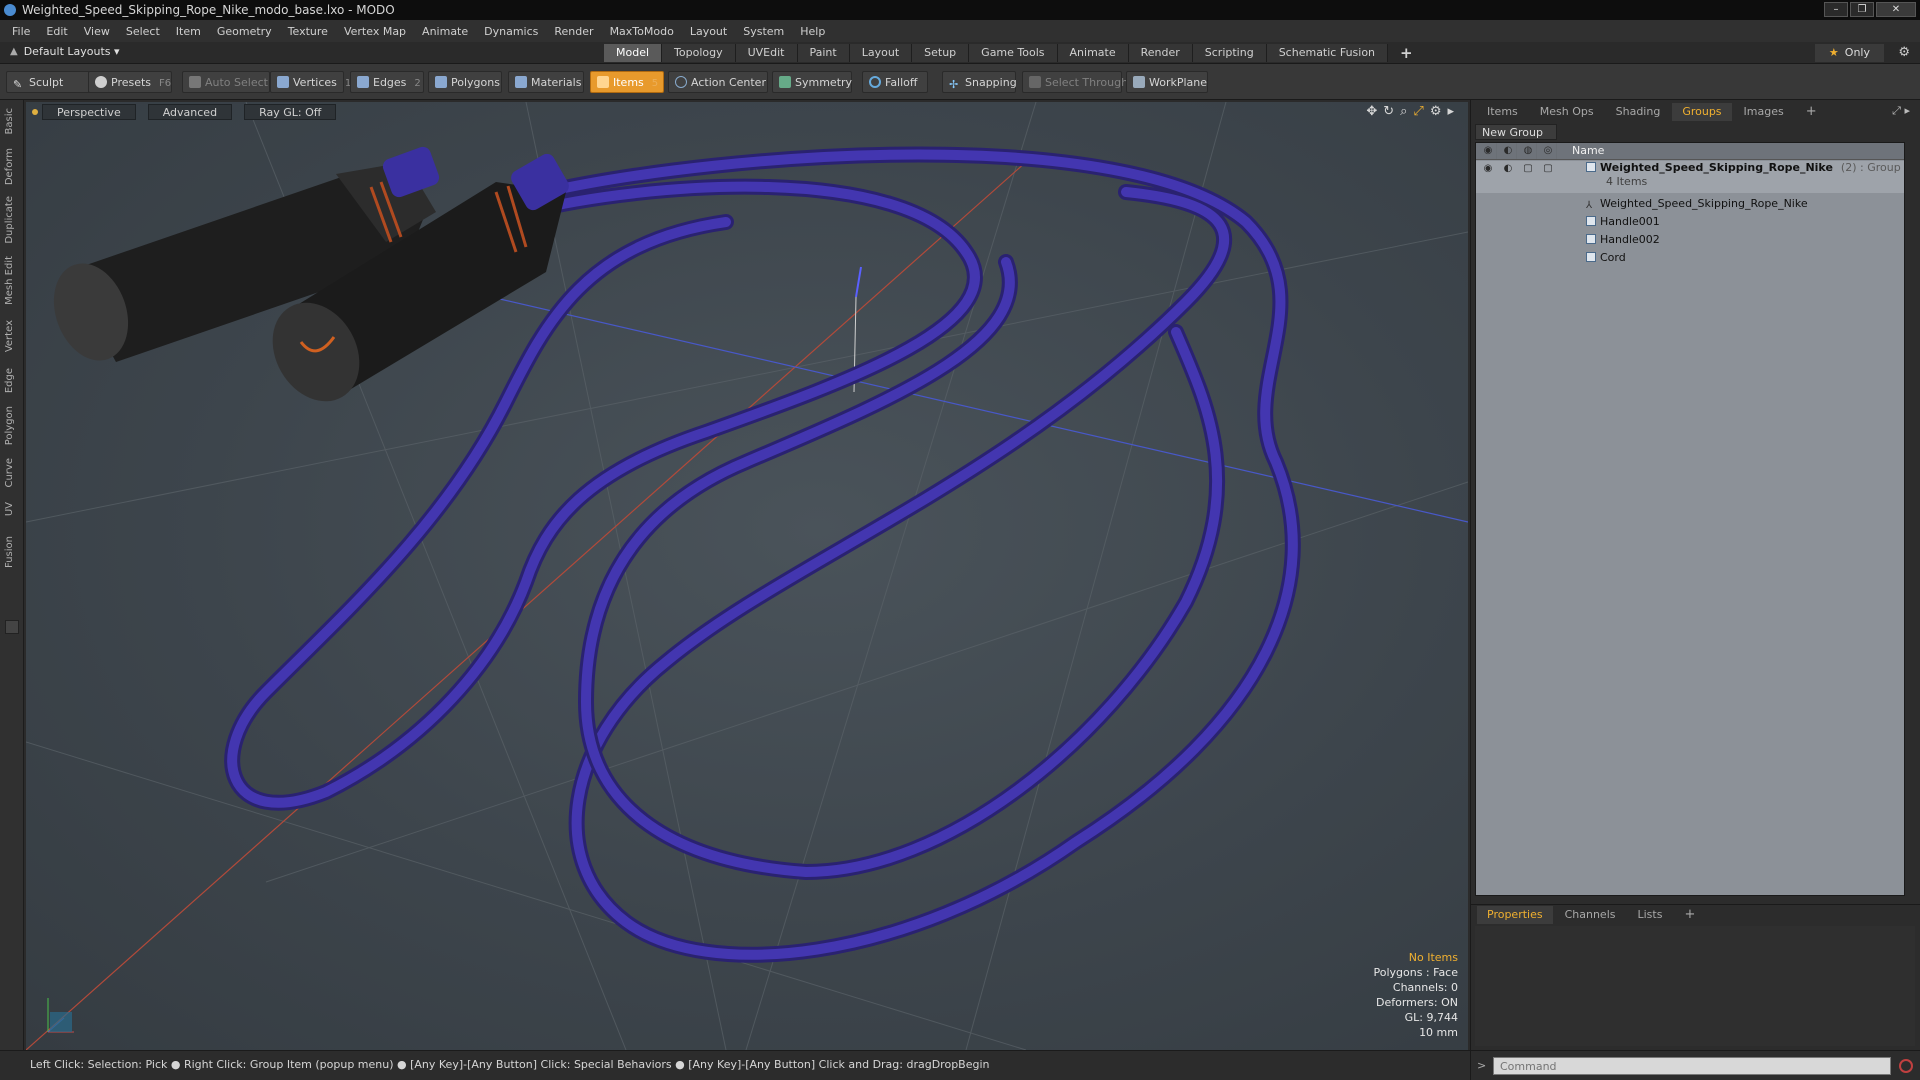 This screenshot has width=1920, height=1080. I want to click on tab-mesh-edit: Mesh Edit, so click(9, 280).